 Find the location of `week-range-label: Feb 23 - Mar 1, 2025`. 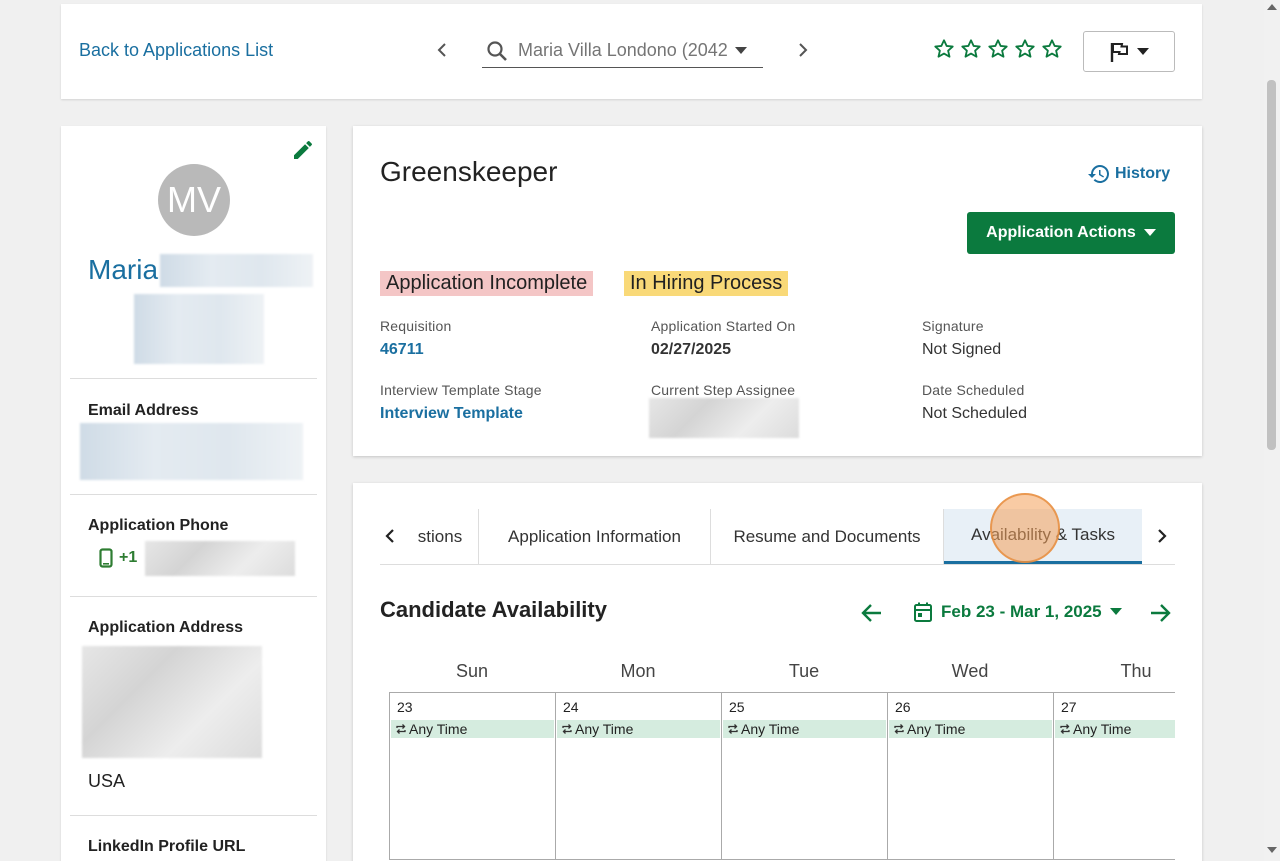

week-range-label: Feb 23 - Mar 1, 2025 is located at coordinates (1021, 611).